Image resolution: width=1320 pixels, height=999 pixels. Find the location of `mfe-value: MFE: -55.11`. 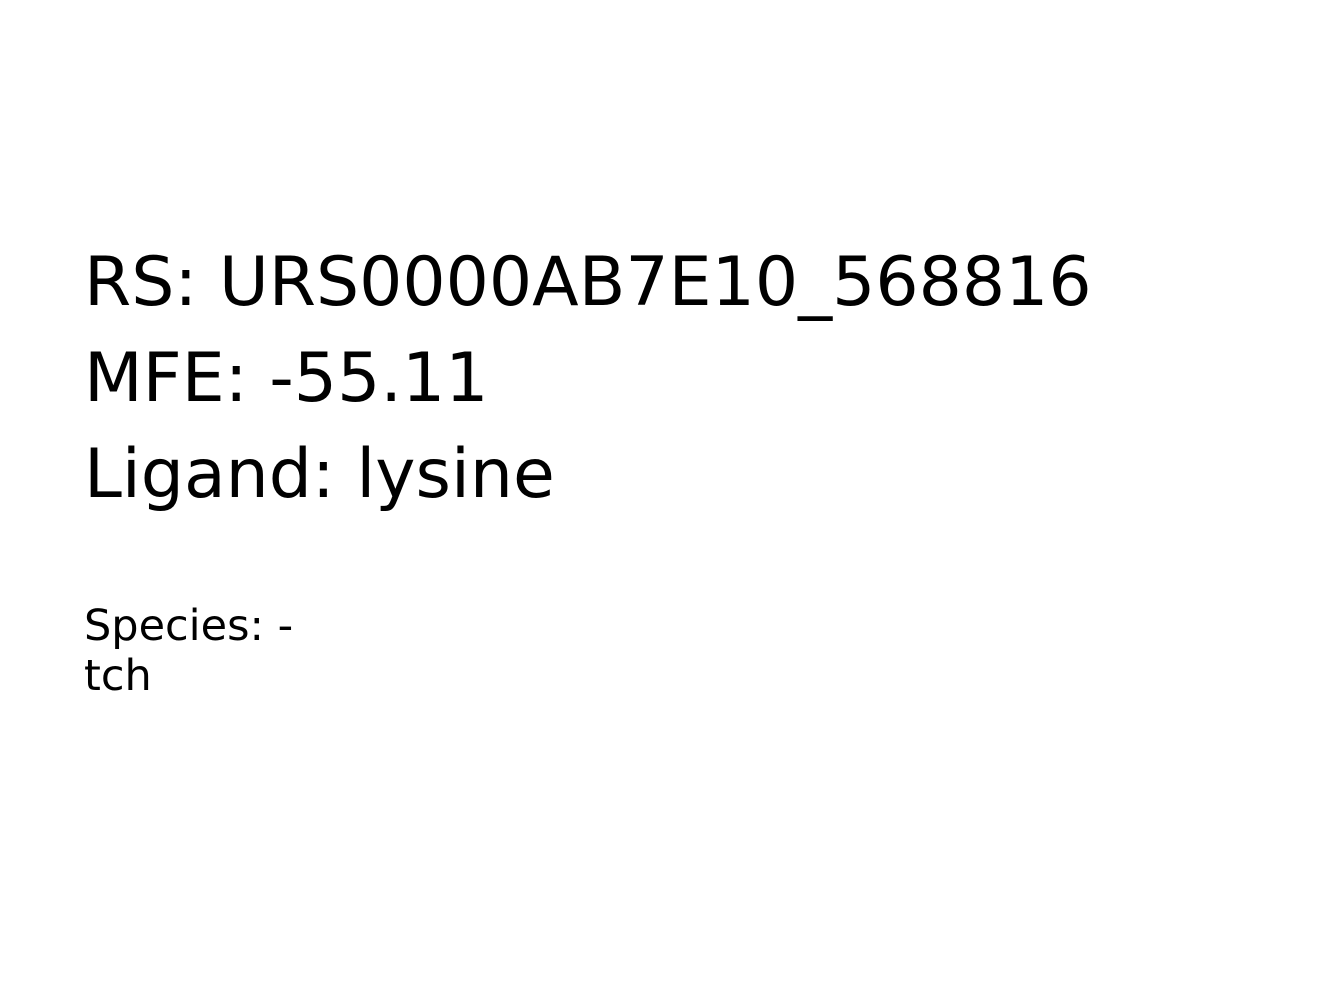

mfe-value: MFE: -55.11 is located at coordinates (286, 378).